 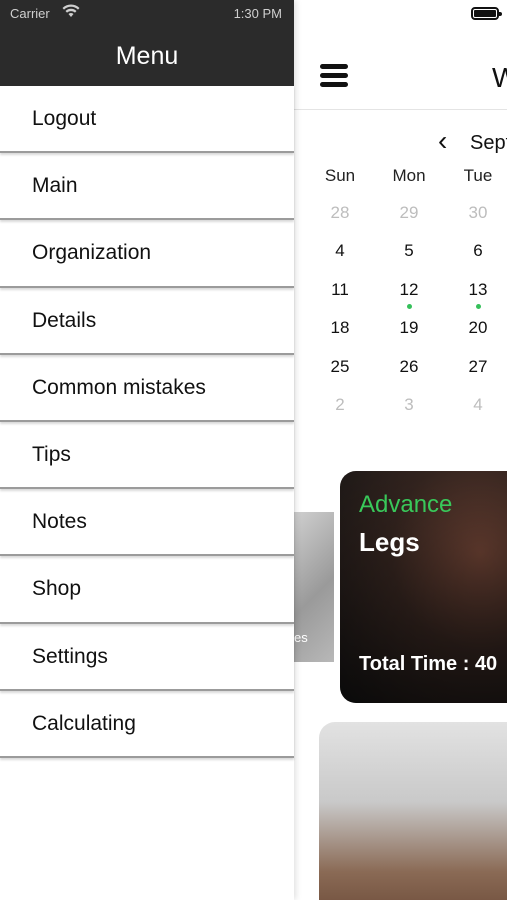 I want to click on menu-title: Menu, so click(x=147, y=56).